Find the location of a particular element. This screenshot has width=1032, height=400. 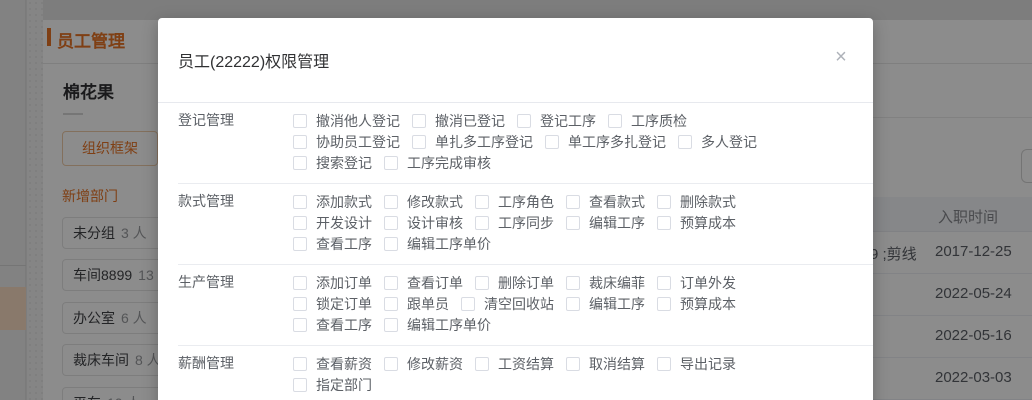

permission-rows: 查看薪资 修改薪资 工资结算 取消结算 导出记录指定部门 is located at coordinates (583, 374).